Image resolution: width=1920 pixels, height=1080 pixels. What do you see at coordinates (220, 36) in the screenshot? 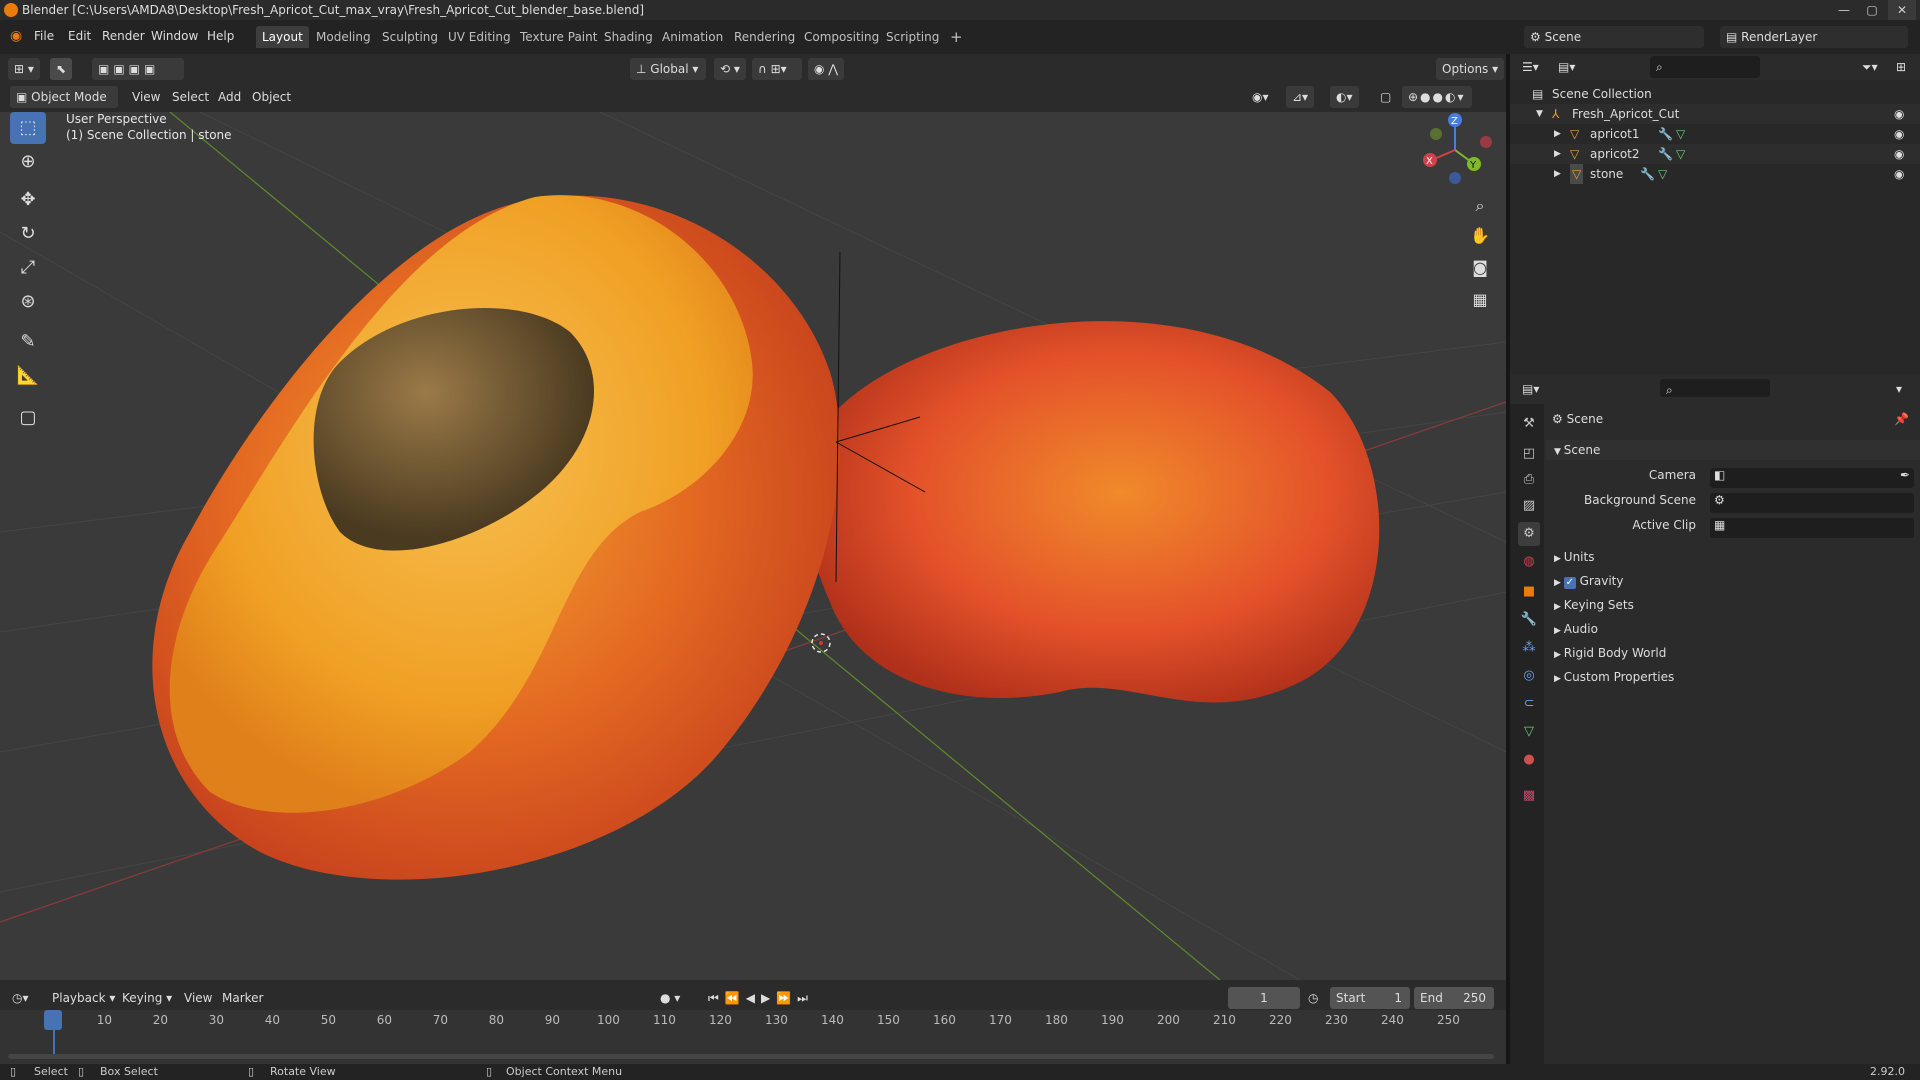
I see `menu-help: Help` at bounding box center [220, 36].